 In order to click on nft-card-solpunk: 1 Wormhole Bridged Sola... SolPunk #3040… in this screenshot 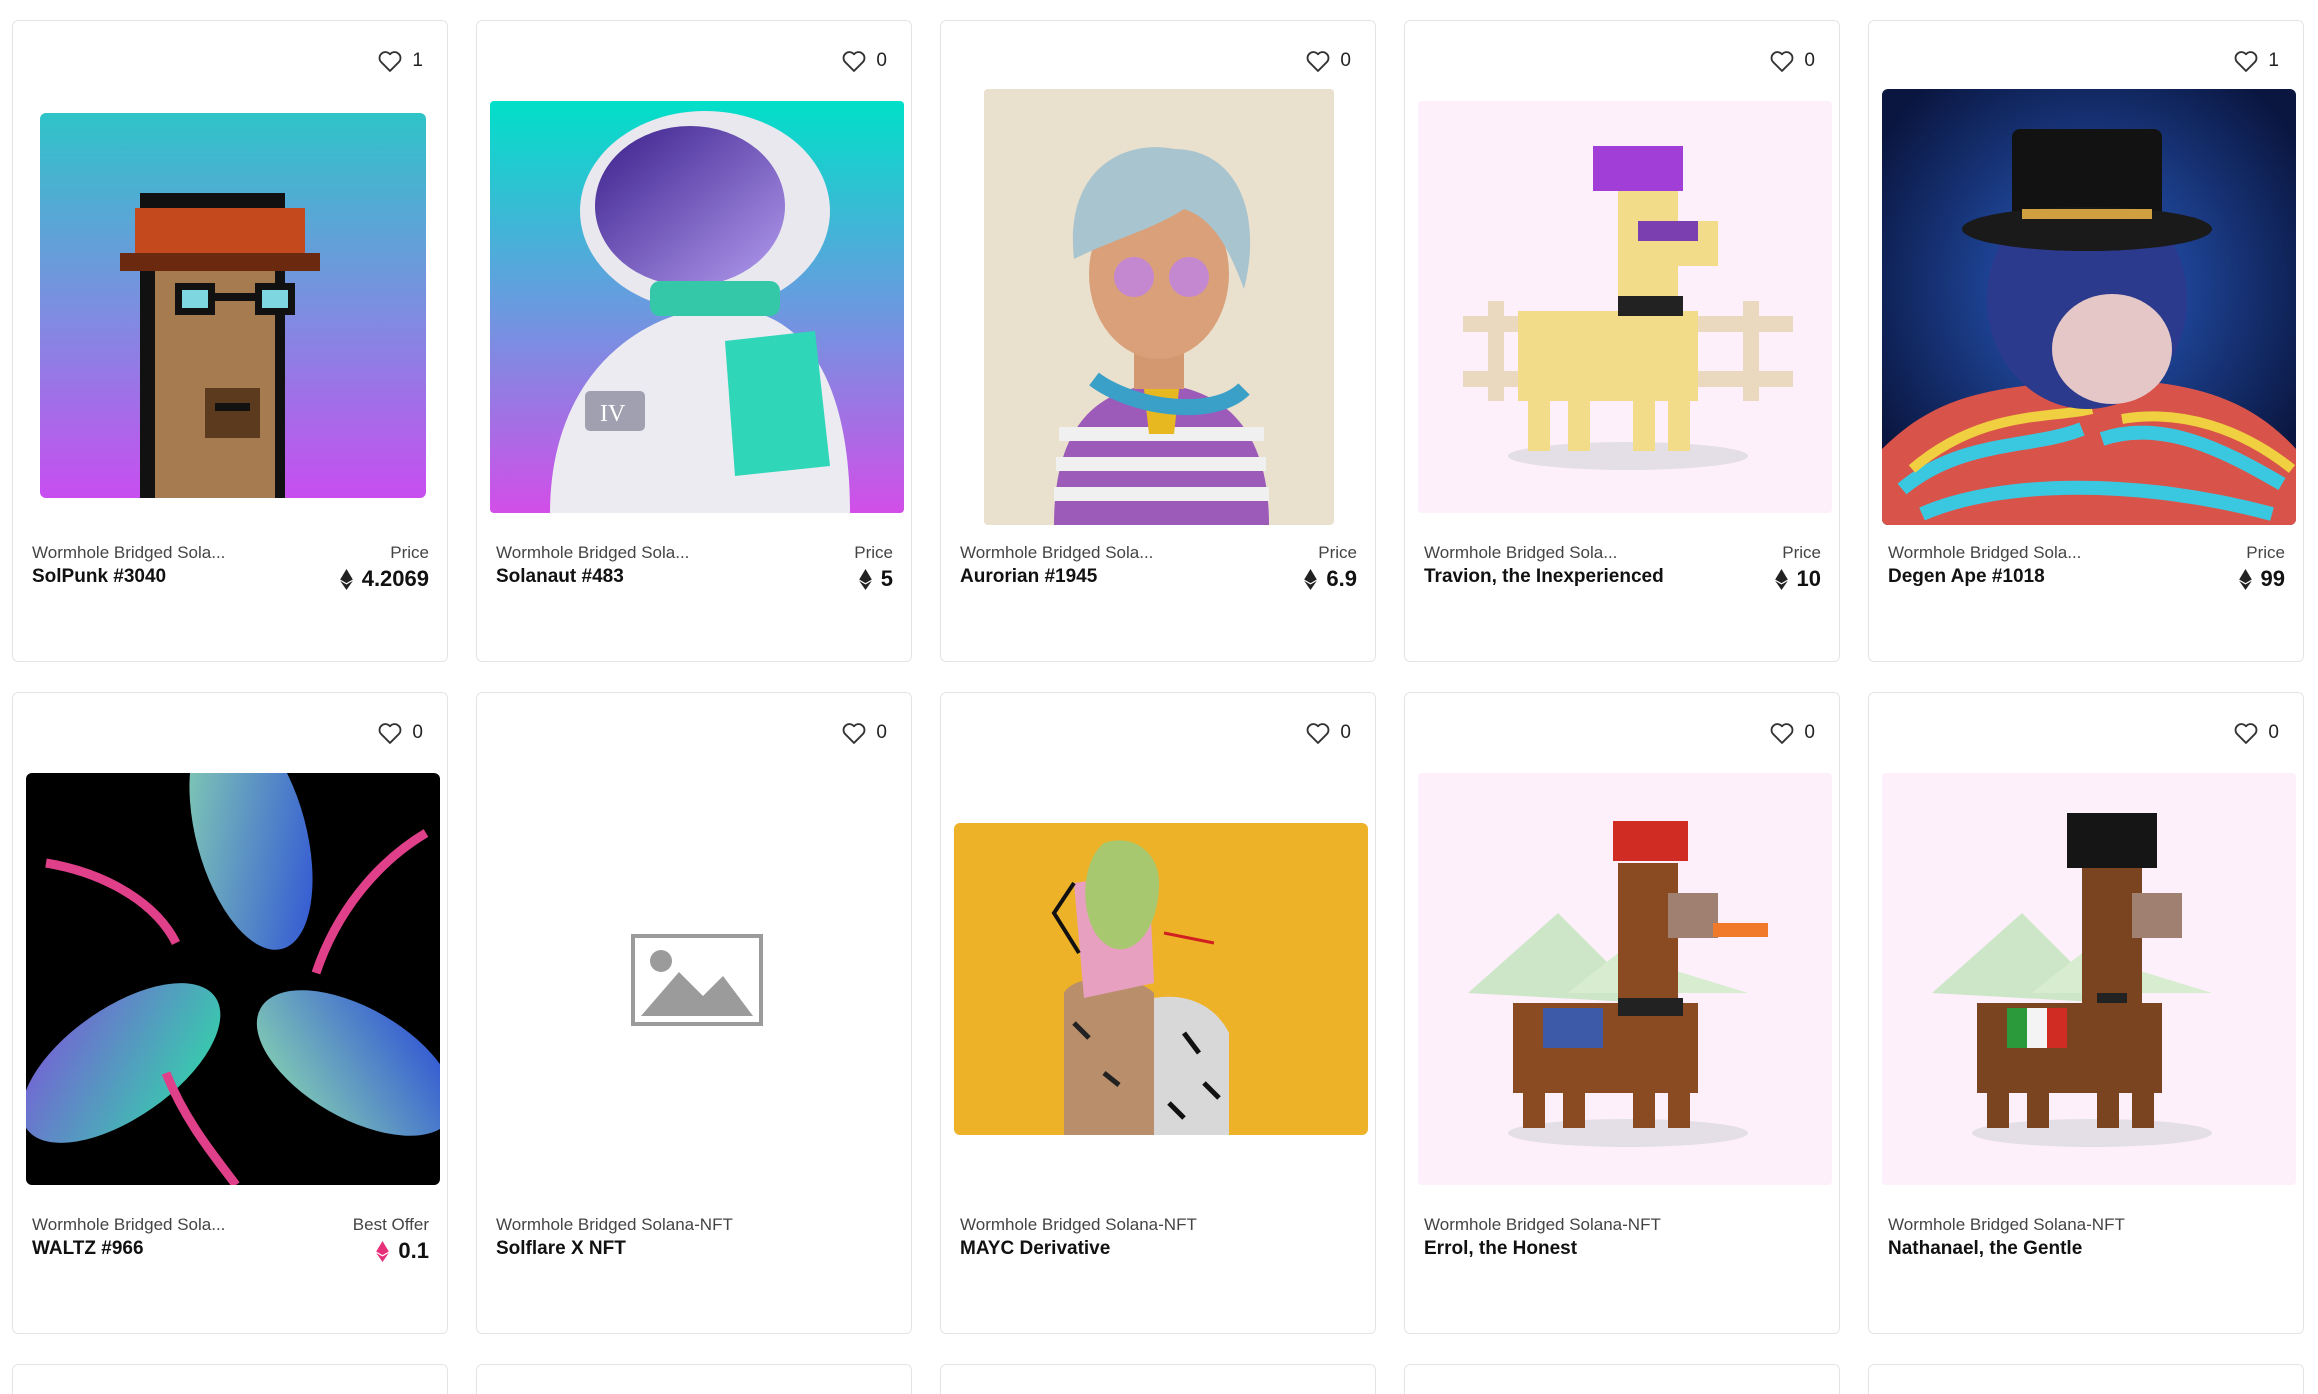, I will do `click(230, 341)`.